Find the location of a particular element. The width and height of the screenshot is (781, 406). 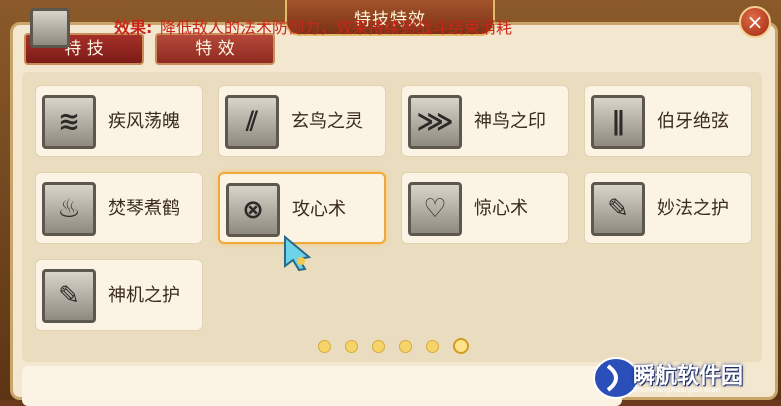

skill-card-boyajuexian: ∥ 伯牙绝弦 is located at coordinates (668, 121).